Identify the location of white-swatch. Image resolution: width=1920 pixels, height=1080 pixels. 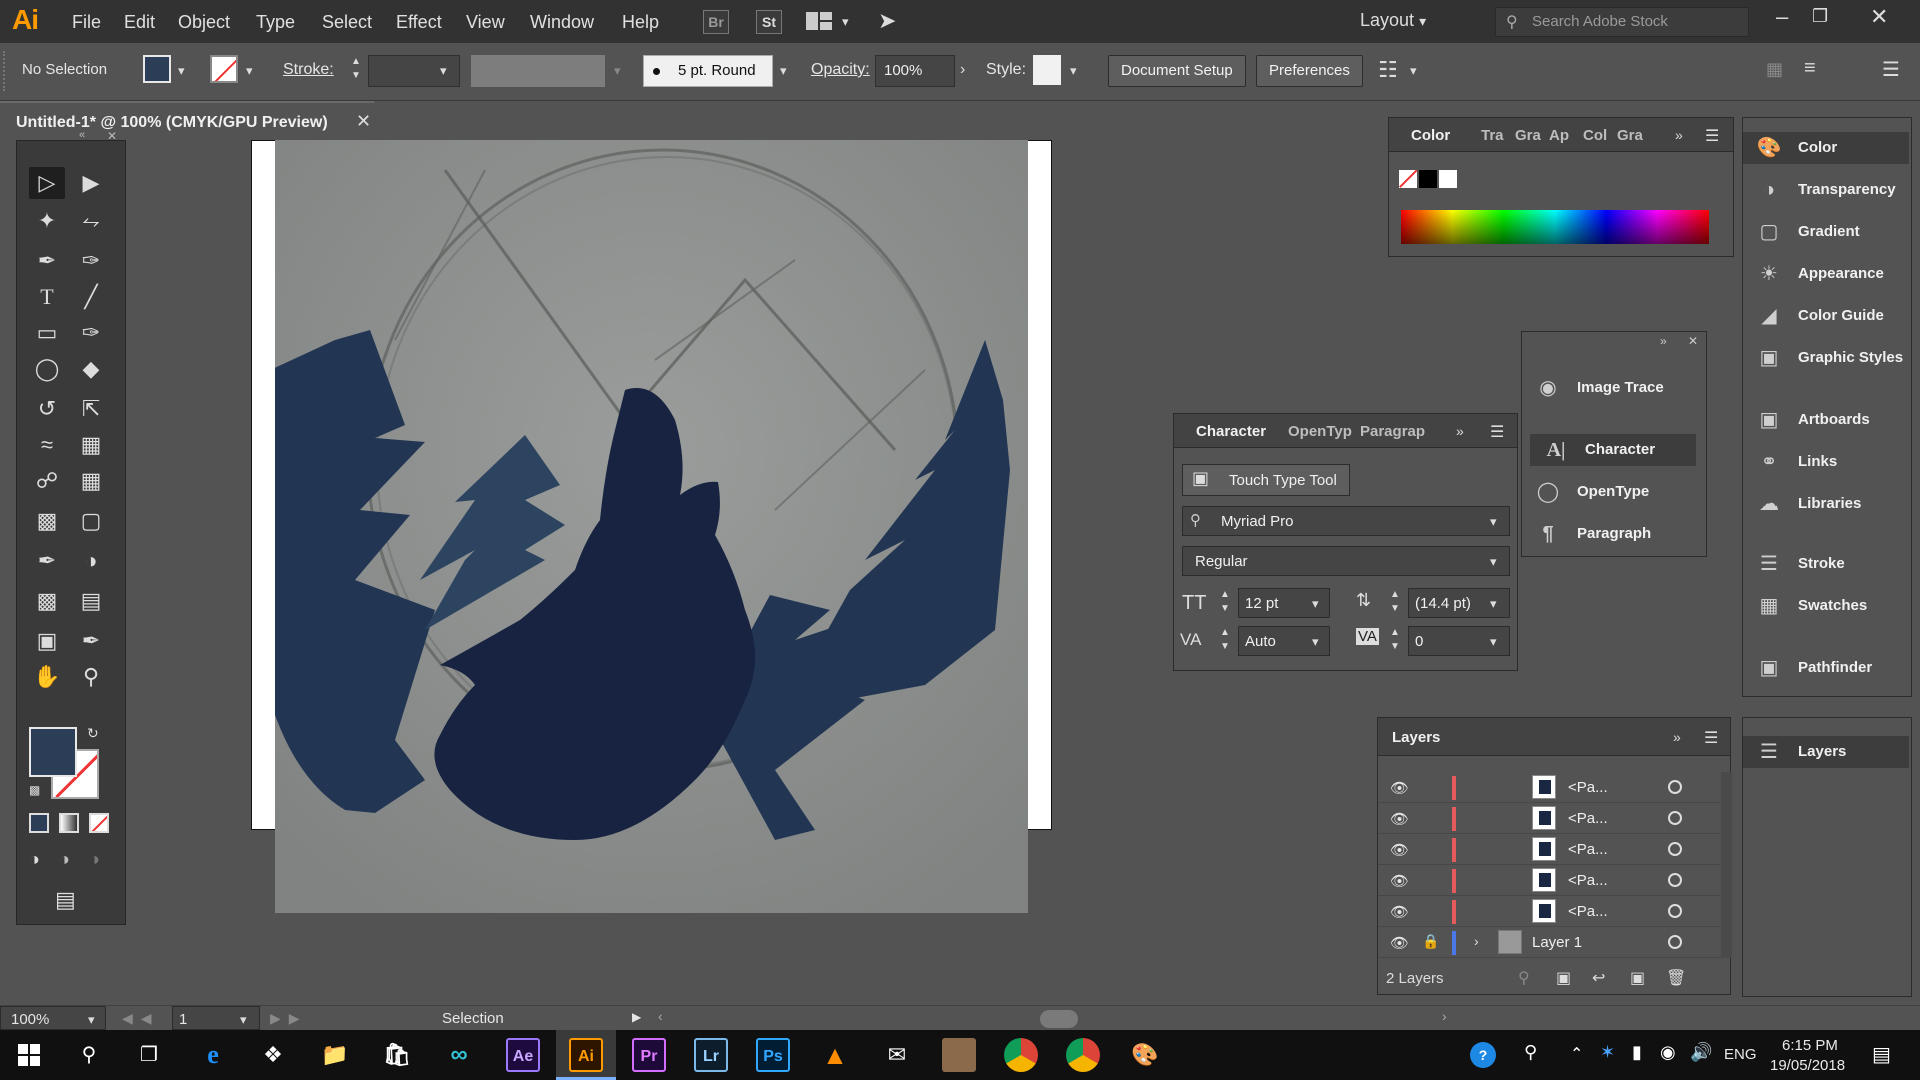
(1448, 179).